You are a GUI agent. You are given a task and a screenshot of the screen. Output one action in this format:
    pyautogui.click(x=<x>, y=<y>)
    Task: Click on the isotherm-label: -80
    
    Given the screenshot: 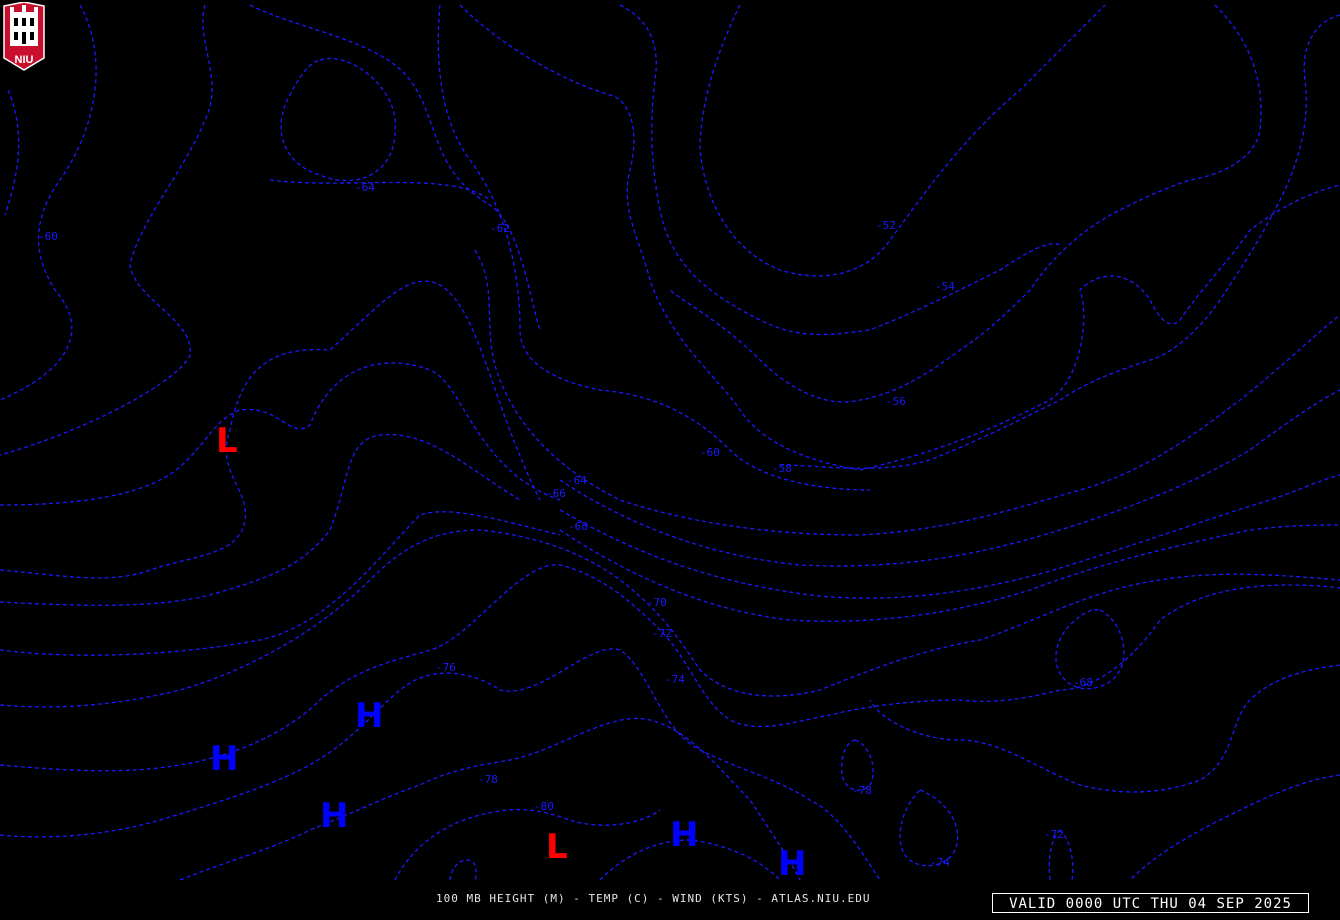 What is the action you would take?
    pyautogui.click(x=544, y=806)
    